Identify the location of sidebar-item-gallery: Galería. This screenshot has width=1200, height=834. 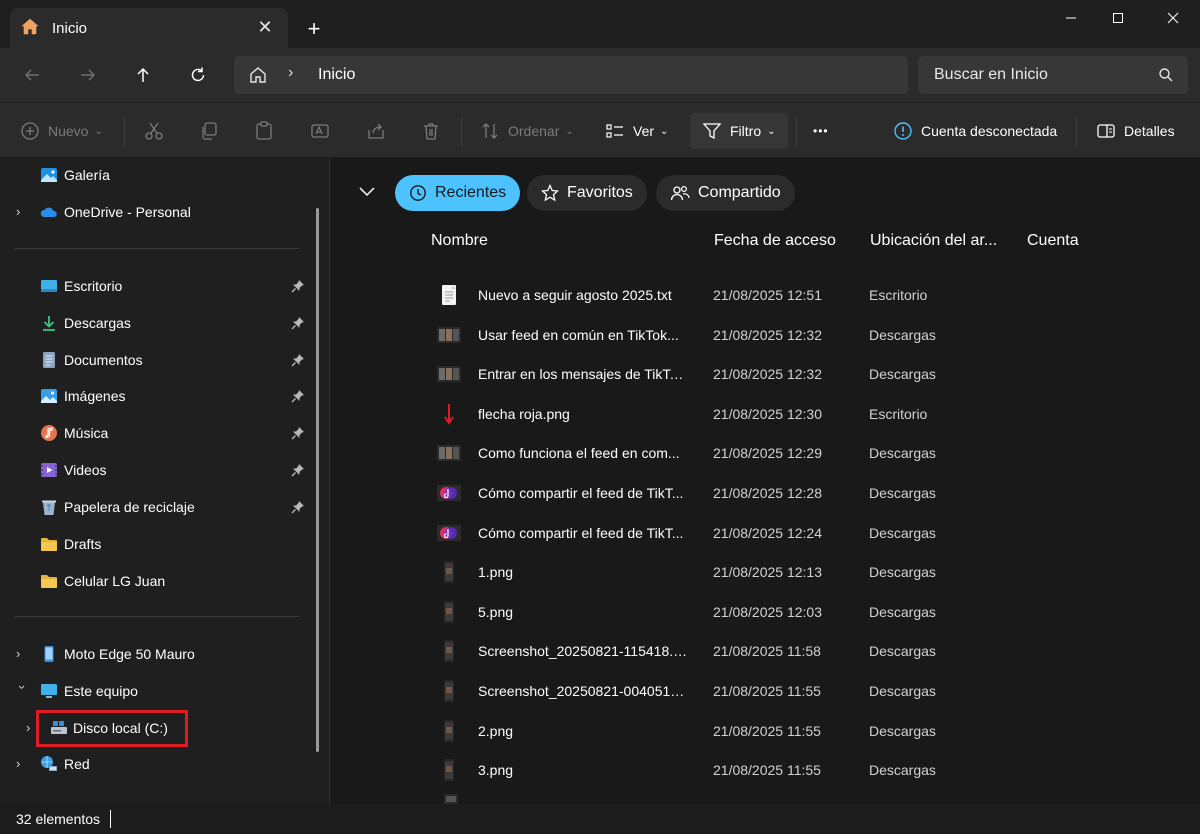
(156, 175).